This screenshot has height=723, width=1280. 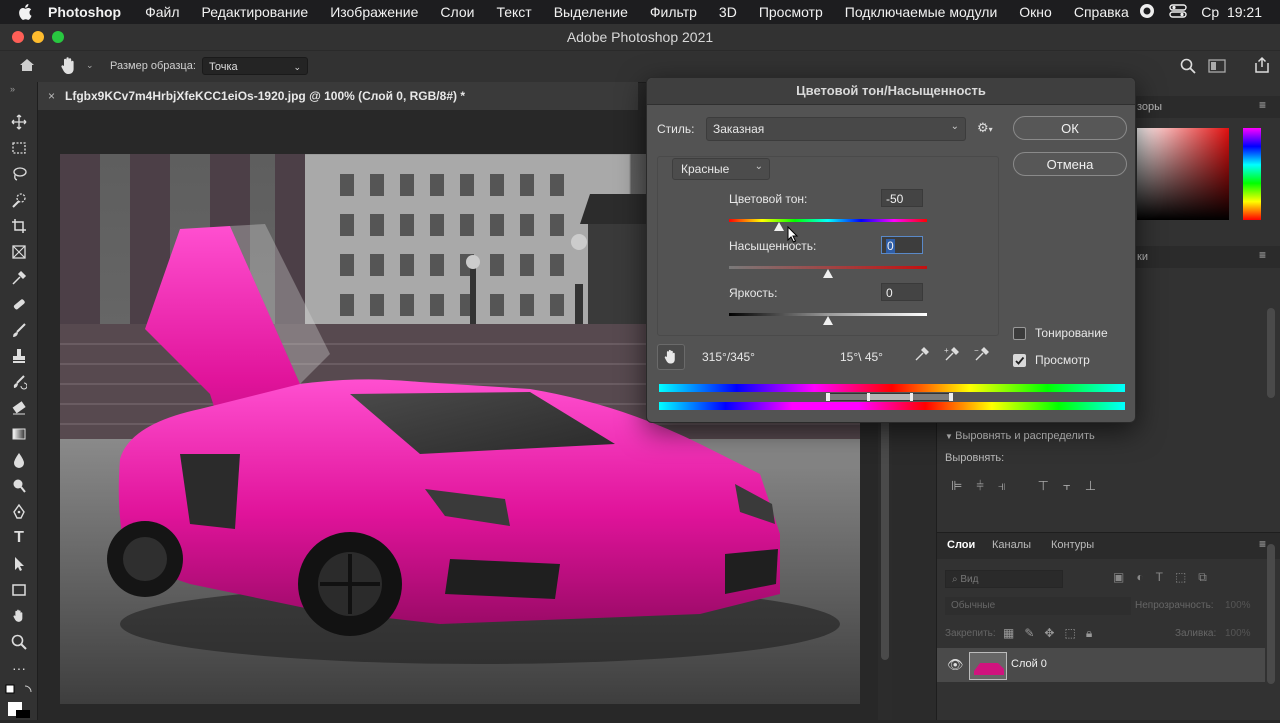 I want to click on align-center-icon: ⫩, so click(x=979, y=486).